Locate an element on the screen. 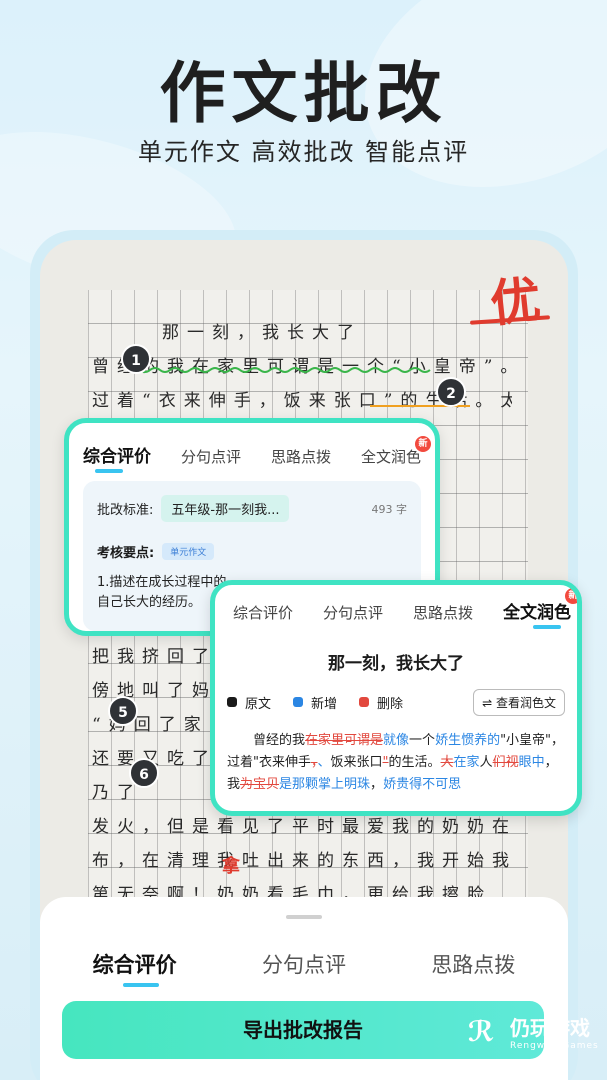  legend-label: 新增 is located at coordinates (324, 704).